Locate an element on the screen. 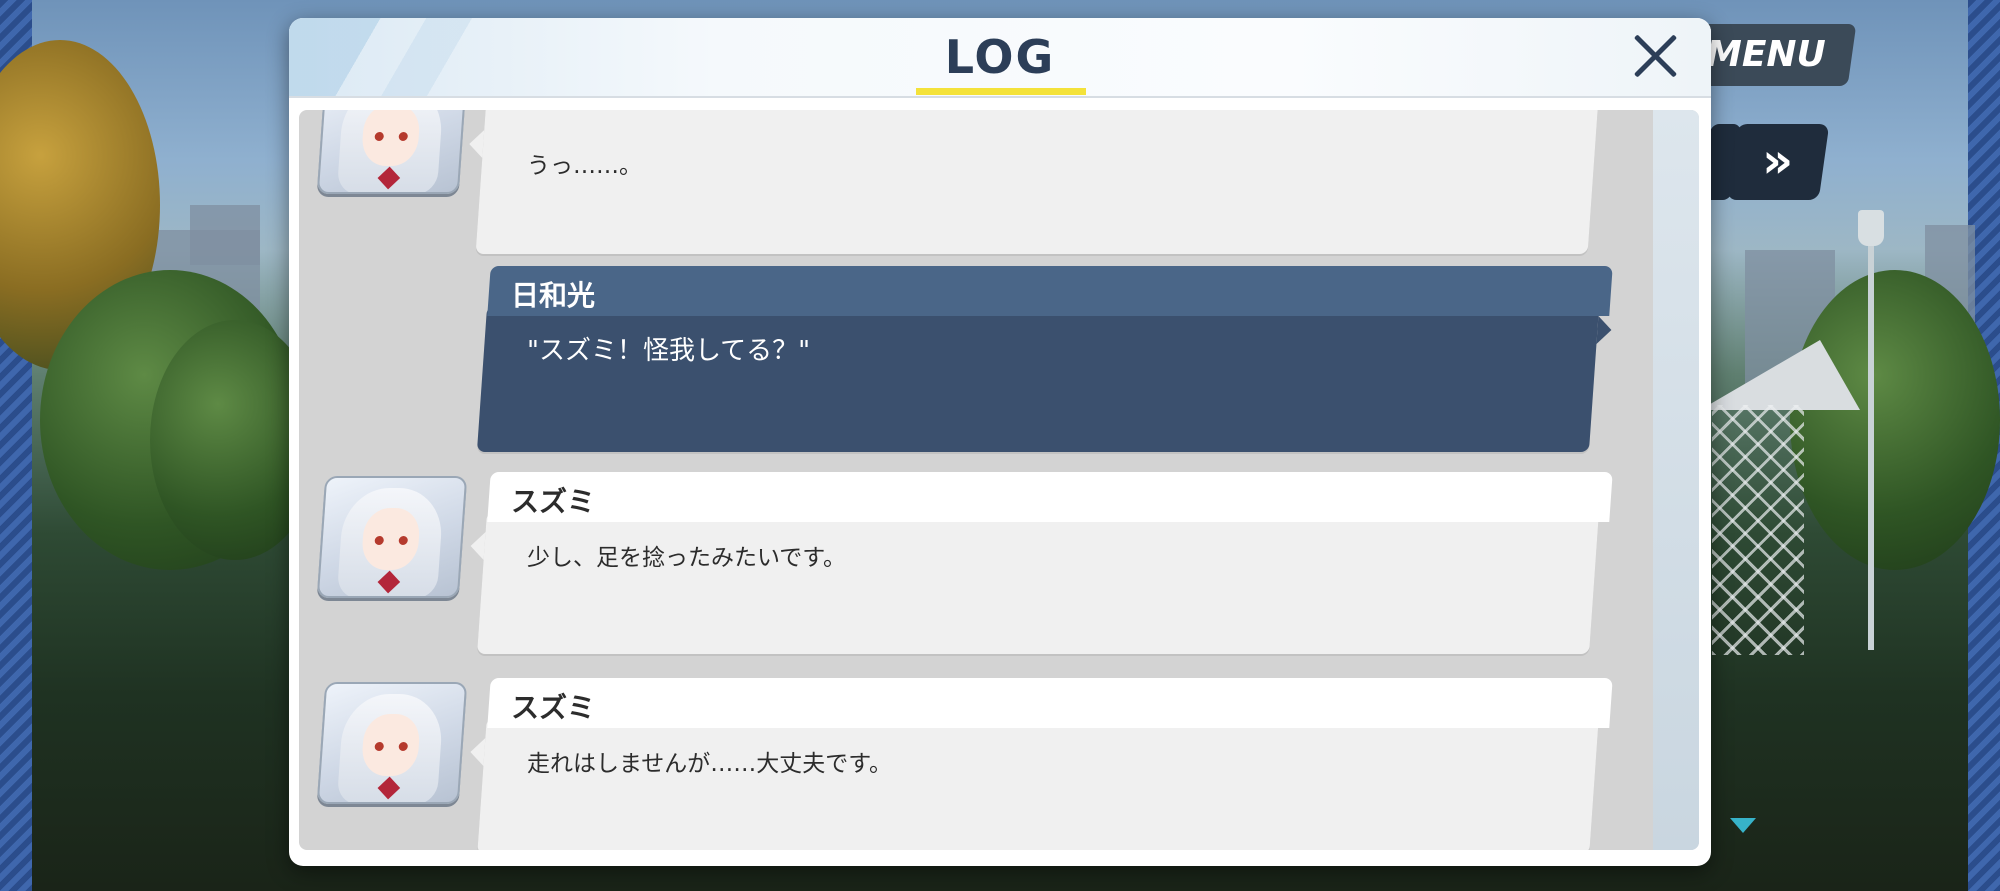 The height and width of the screenshot is (891, 2000). skip-button: » is located at coordinates (1778, 162).